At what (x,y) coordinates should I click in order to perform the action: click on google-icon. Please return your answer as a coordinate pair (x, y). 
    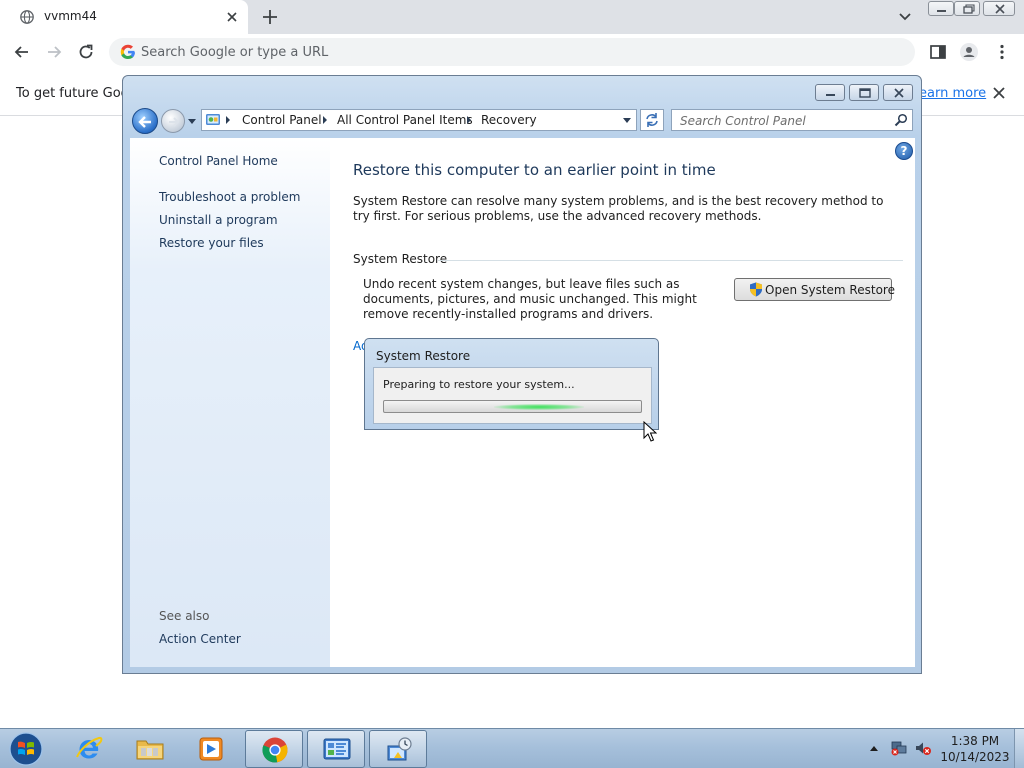
    Looking at the image, I should click on (127, 51).